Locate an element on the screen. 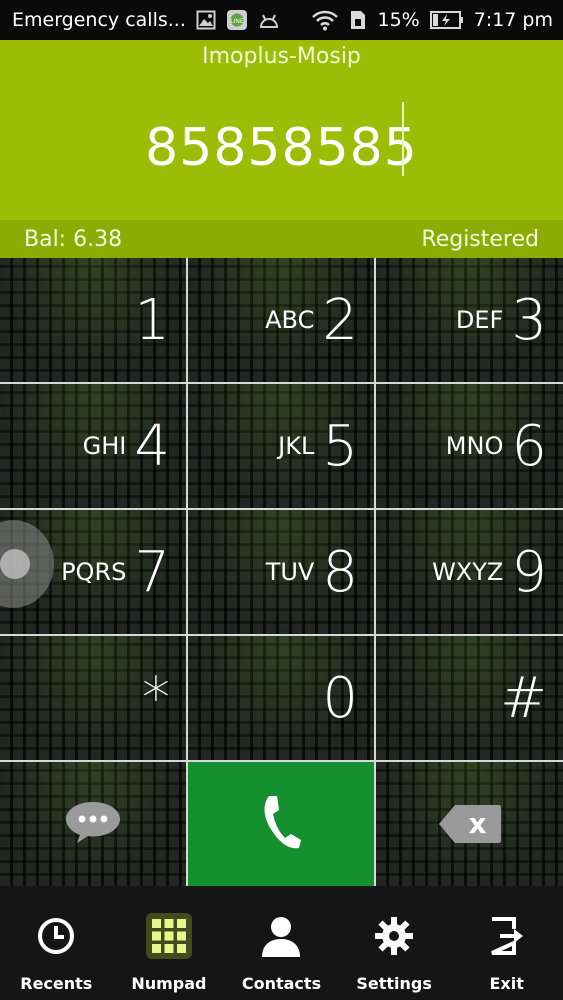  key-digit: 6 is located at coordinates (529, 446).